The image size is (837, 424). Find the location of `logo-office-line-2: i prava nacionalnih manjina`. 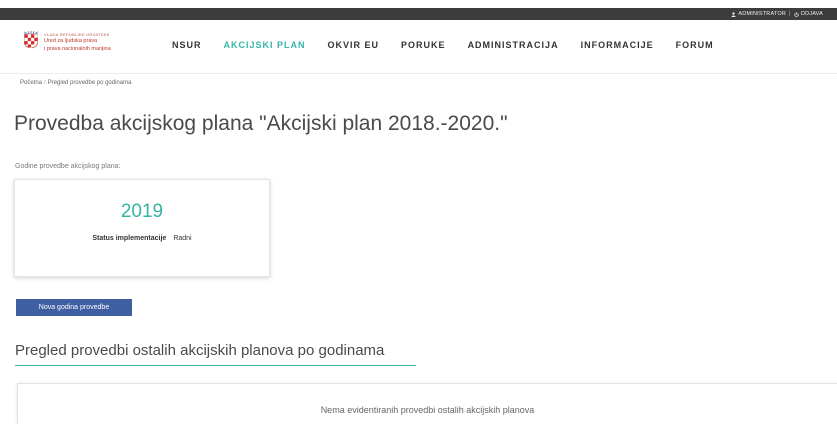

logo-office-line-2: i prava nacionalnih manjina is located at coordinates (77, 48).